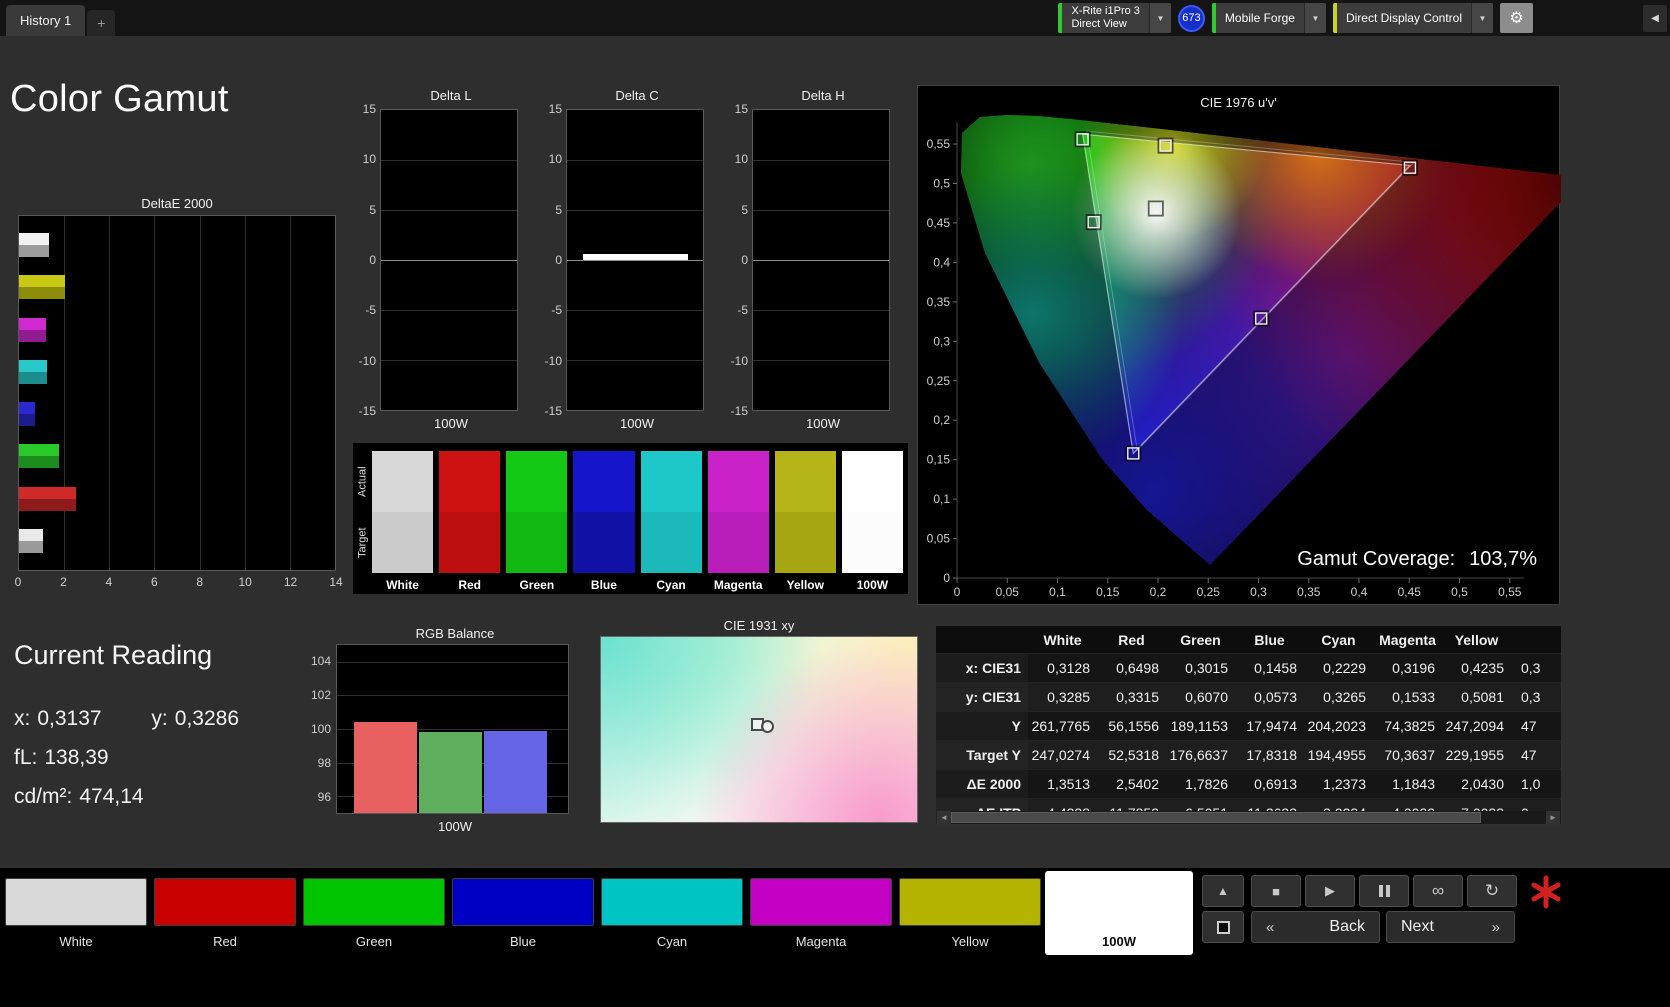  What do you see at coordinates (553, 411) in the screenshot?
I see `y-tick-label: -15` at bounding box center [553, 411].